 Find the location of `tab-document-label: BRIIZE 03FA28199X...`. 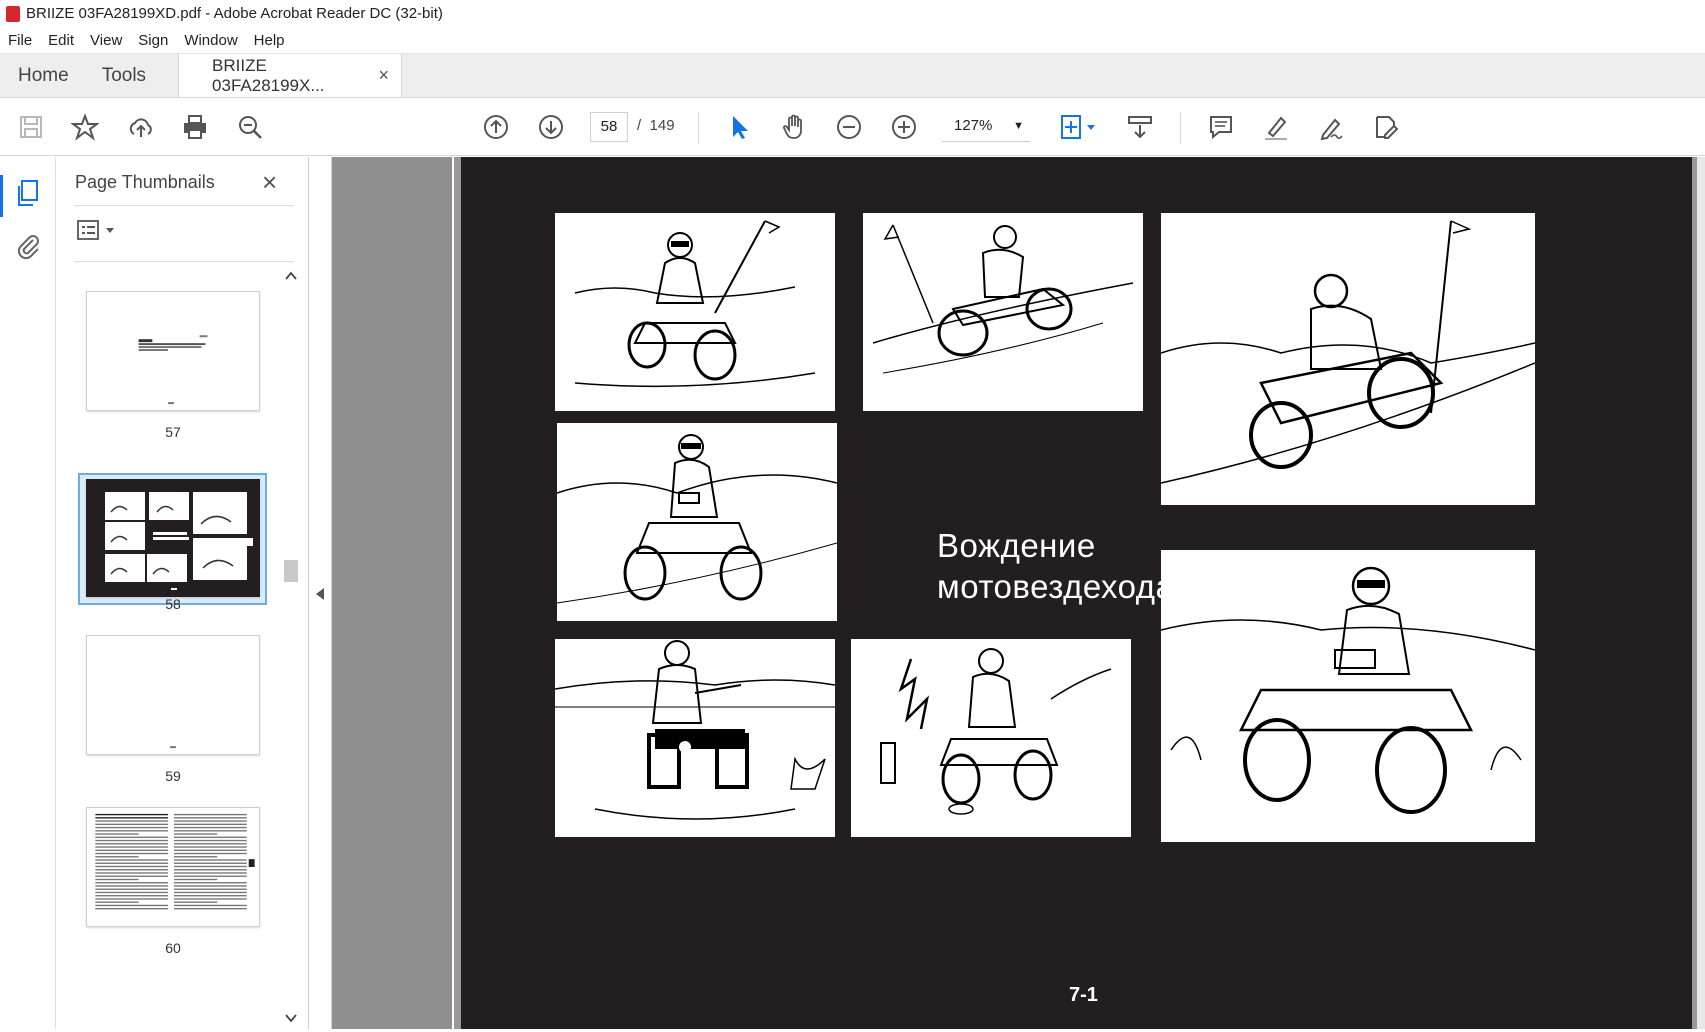

tab-document-label: BRIIZE 03FA28199X... is located at coordinates (268, 75).